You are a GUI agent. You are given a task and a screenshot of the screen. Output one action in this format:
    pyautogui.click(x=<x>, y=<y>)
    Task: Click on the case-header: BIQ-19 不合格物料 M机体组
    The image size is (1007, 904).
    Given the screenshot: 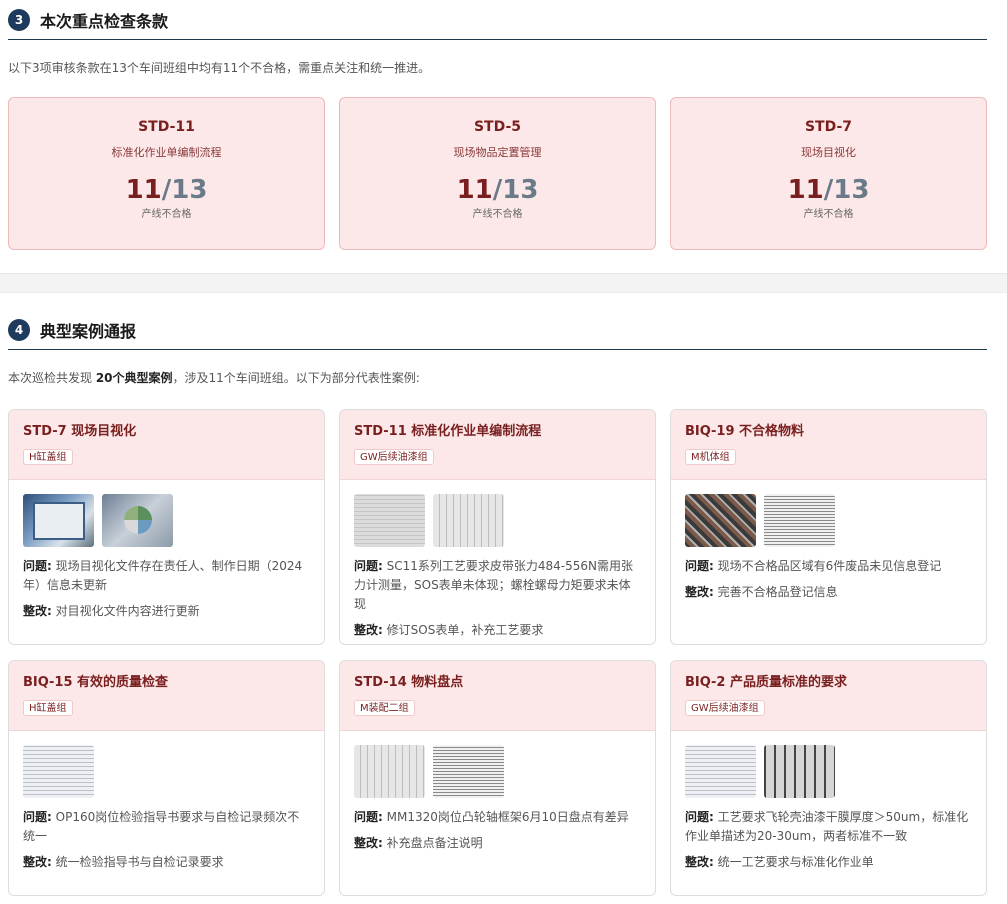 What is the action you would take?
    pyautogui.click(x=828, y=445)
    